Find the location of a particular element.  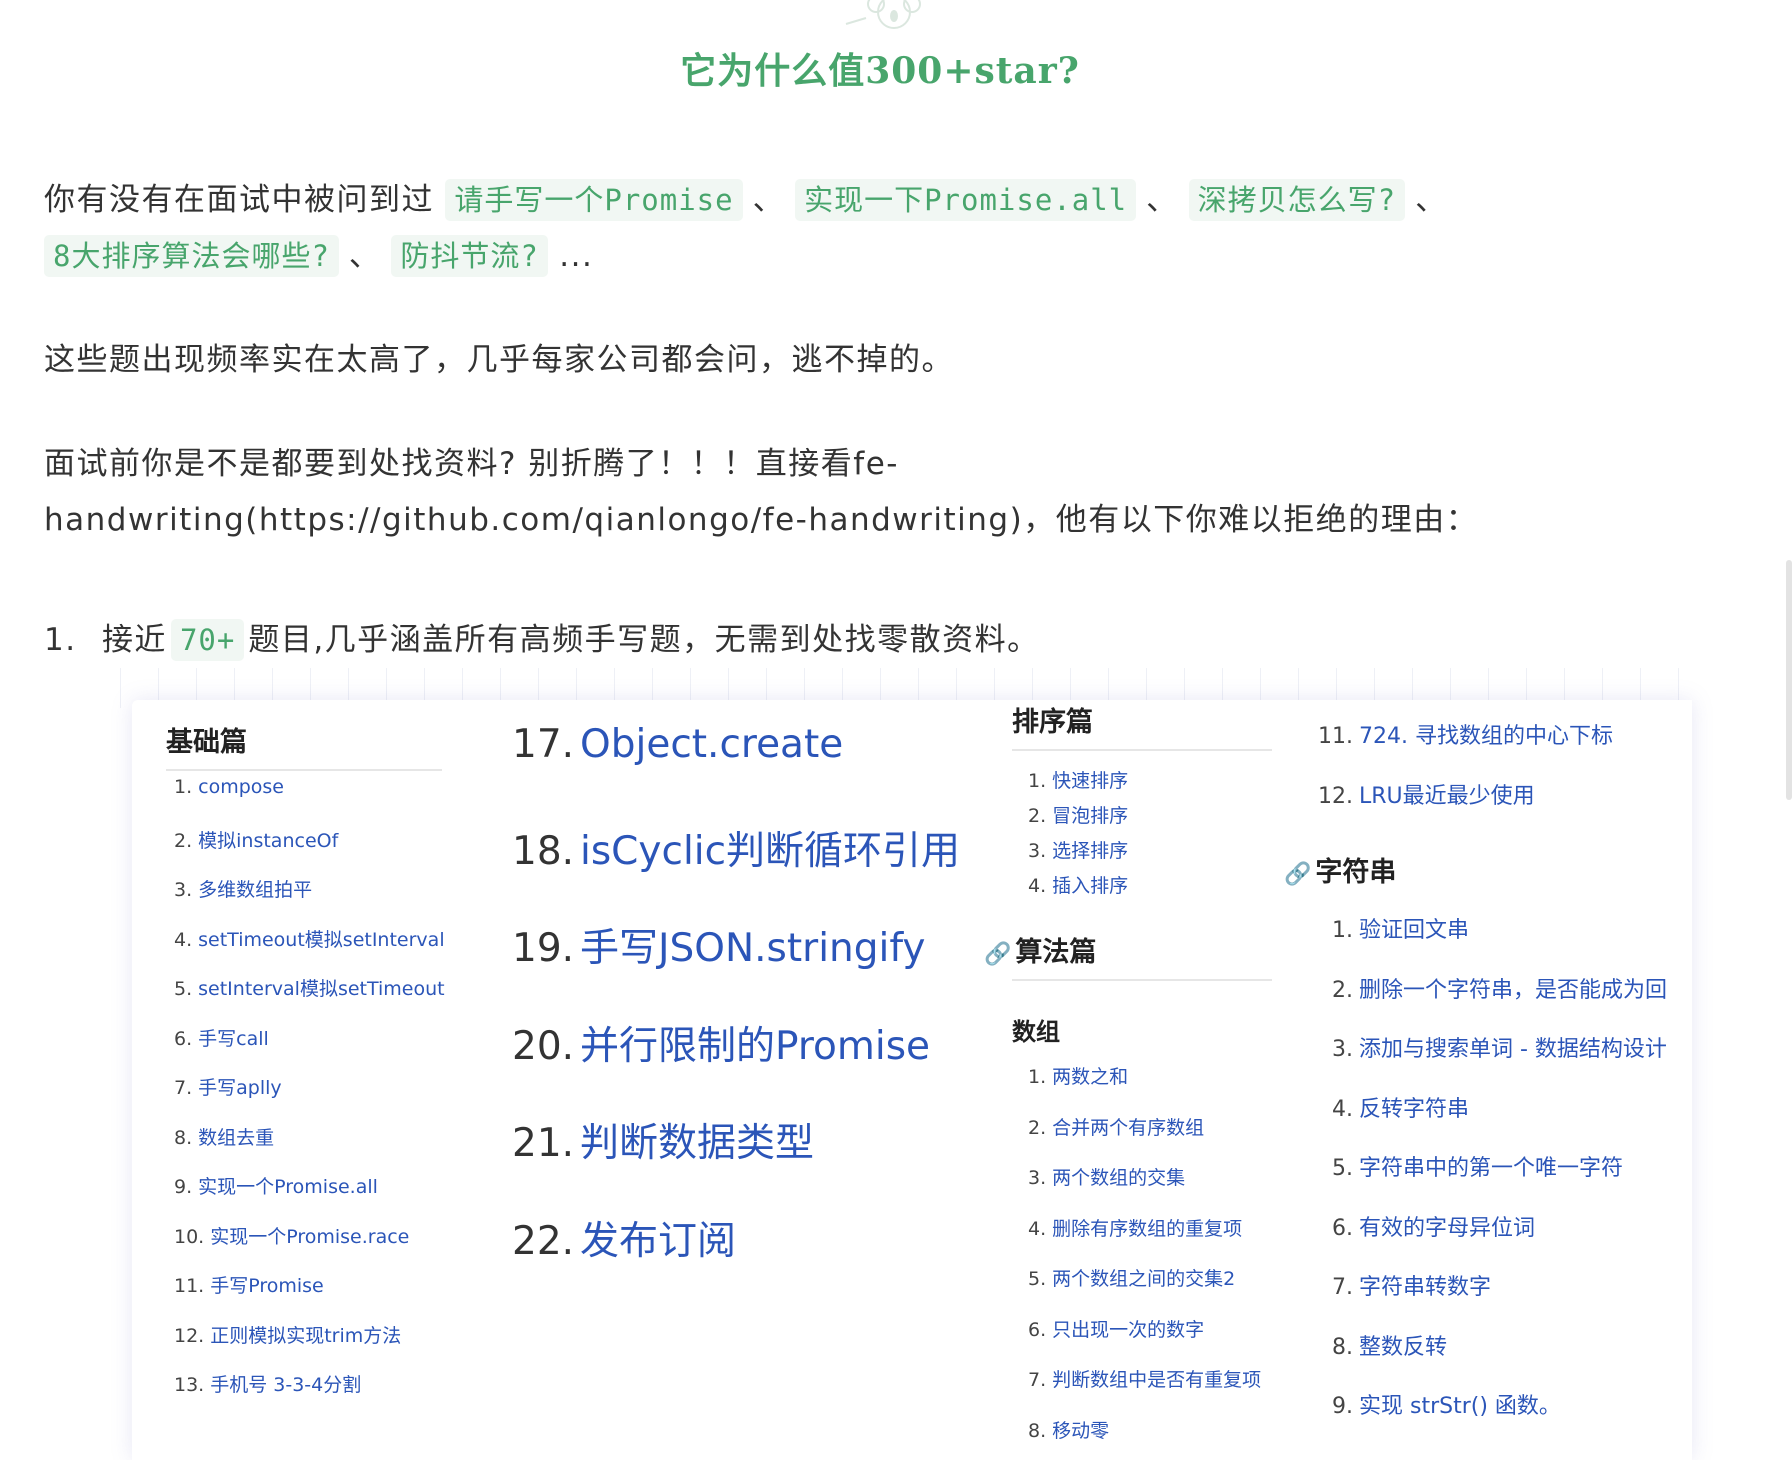

item-link: 724. 寻找数组的中心下标 is located at coordinates (1486, 736).